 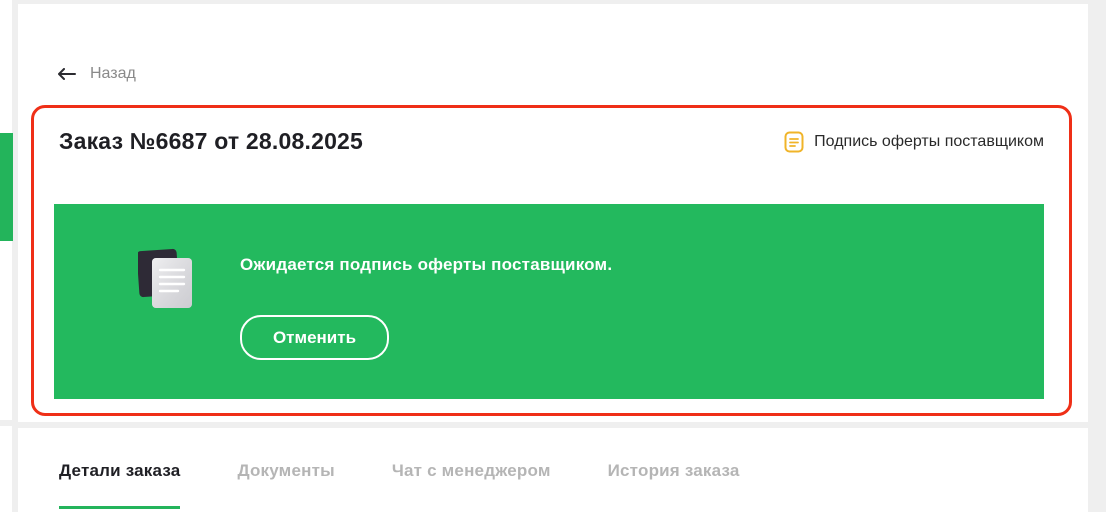 What do you see at coordinates (6, 423) in the screenshot?
I see `left-panel-separator` at bounding box center [6, 423].